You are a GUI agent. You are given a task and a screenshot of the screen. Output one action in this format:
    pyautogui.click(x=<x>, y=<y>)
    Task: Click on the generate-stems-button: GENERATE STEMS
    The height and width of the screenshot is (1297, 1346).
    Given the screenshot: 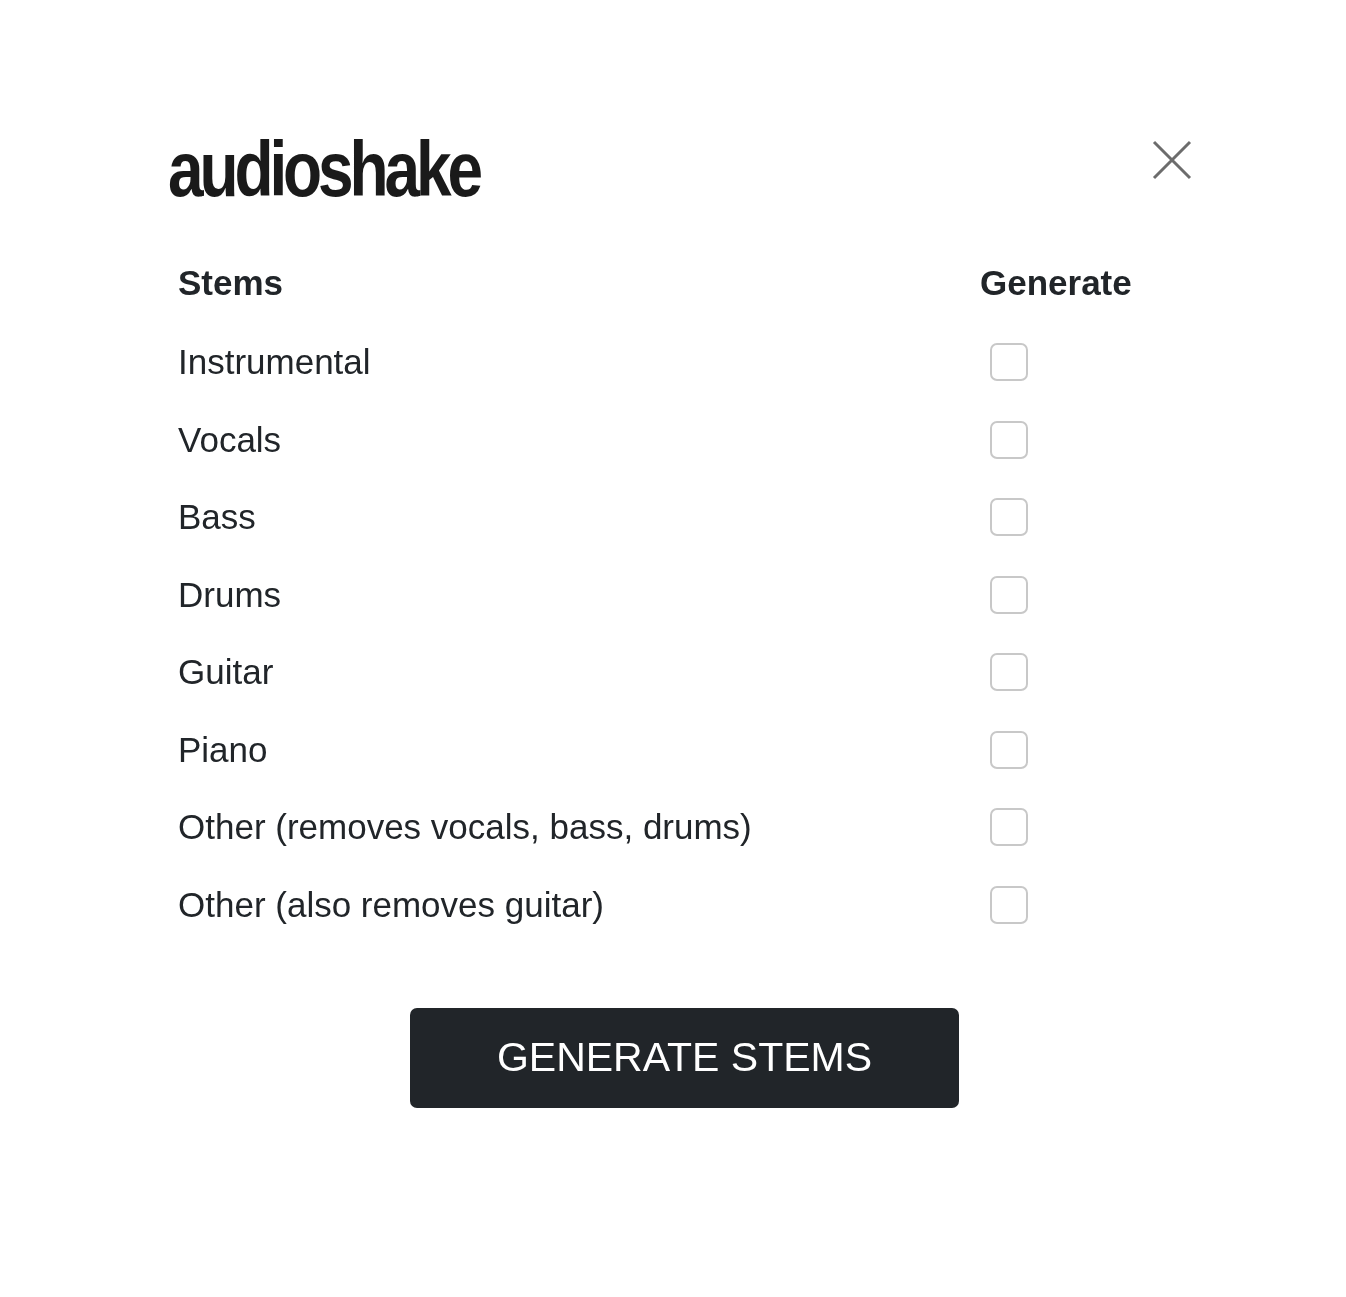 What is the action you would take?
    pyautogui.click(x=684, y=1057)
    